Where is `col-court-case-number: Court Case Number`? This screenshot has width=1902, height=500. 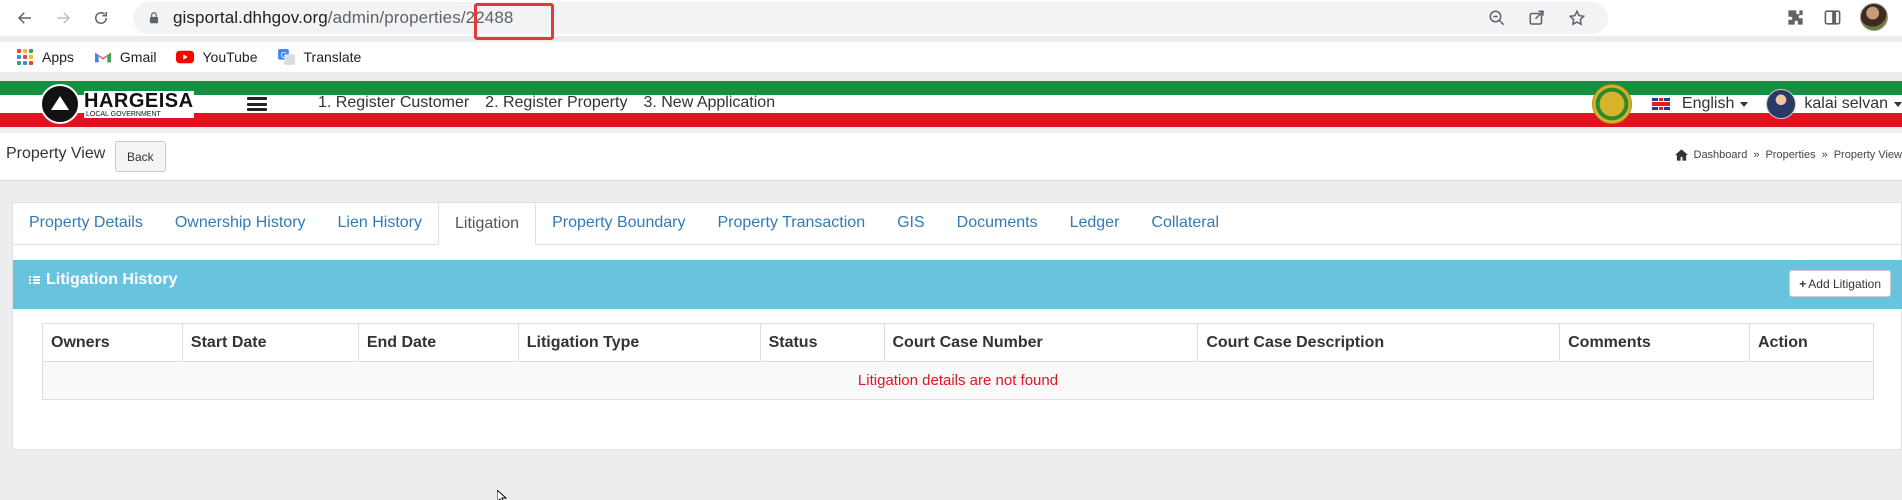
col-court-case-number: Court Case Number is located at coordinates (1041, 342).